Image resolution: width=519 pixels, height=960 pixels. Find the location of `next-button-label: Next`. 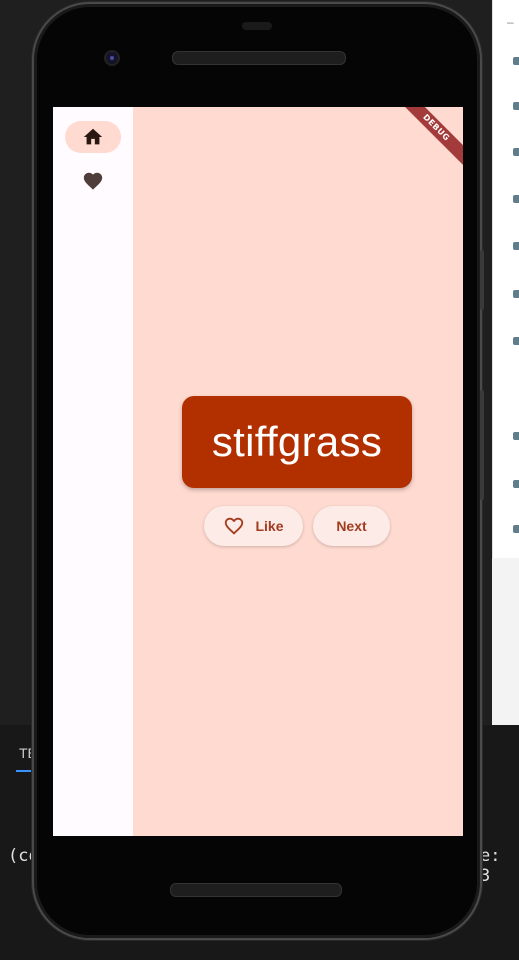

next-button-label: Next is located at coordinates (351, 526).